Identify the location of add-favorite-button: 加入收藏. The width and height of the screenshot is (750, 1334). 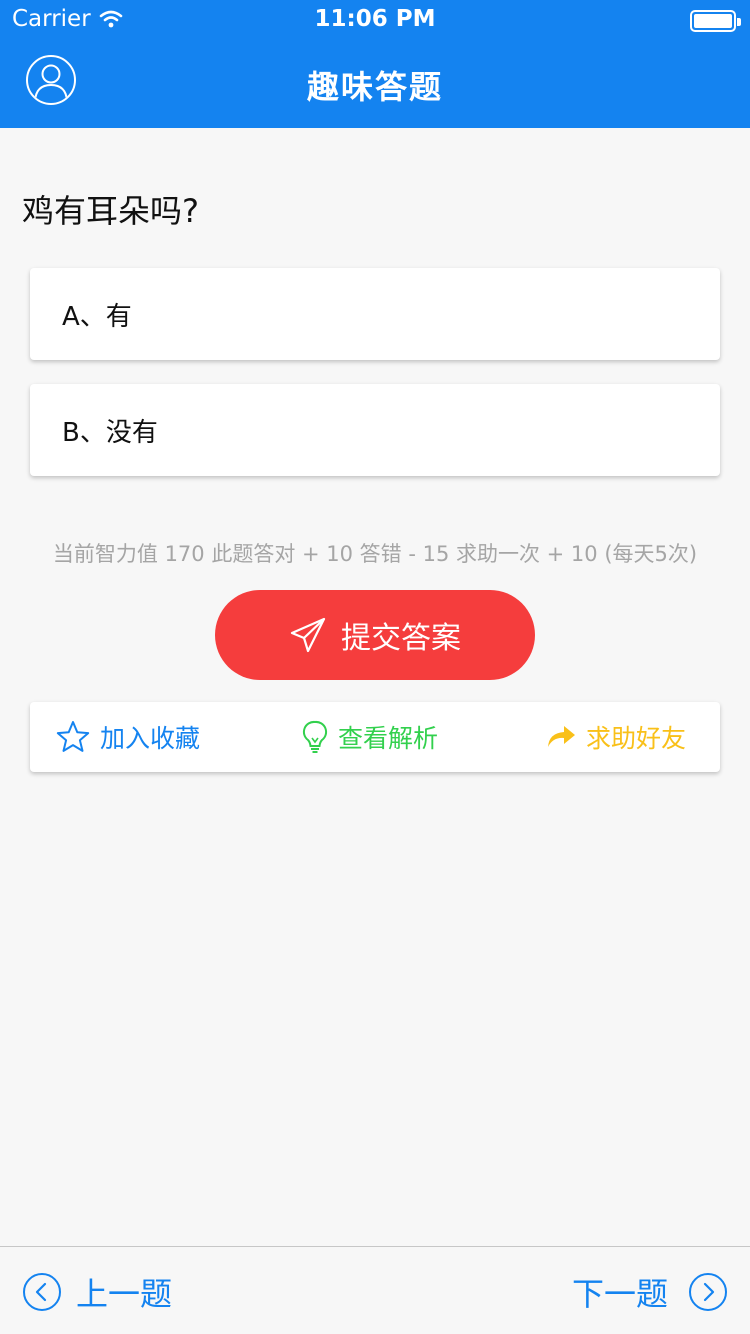
(128, 737).